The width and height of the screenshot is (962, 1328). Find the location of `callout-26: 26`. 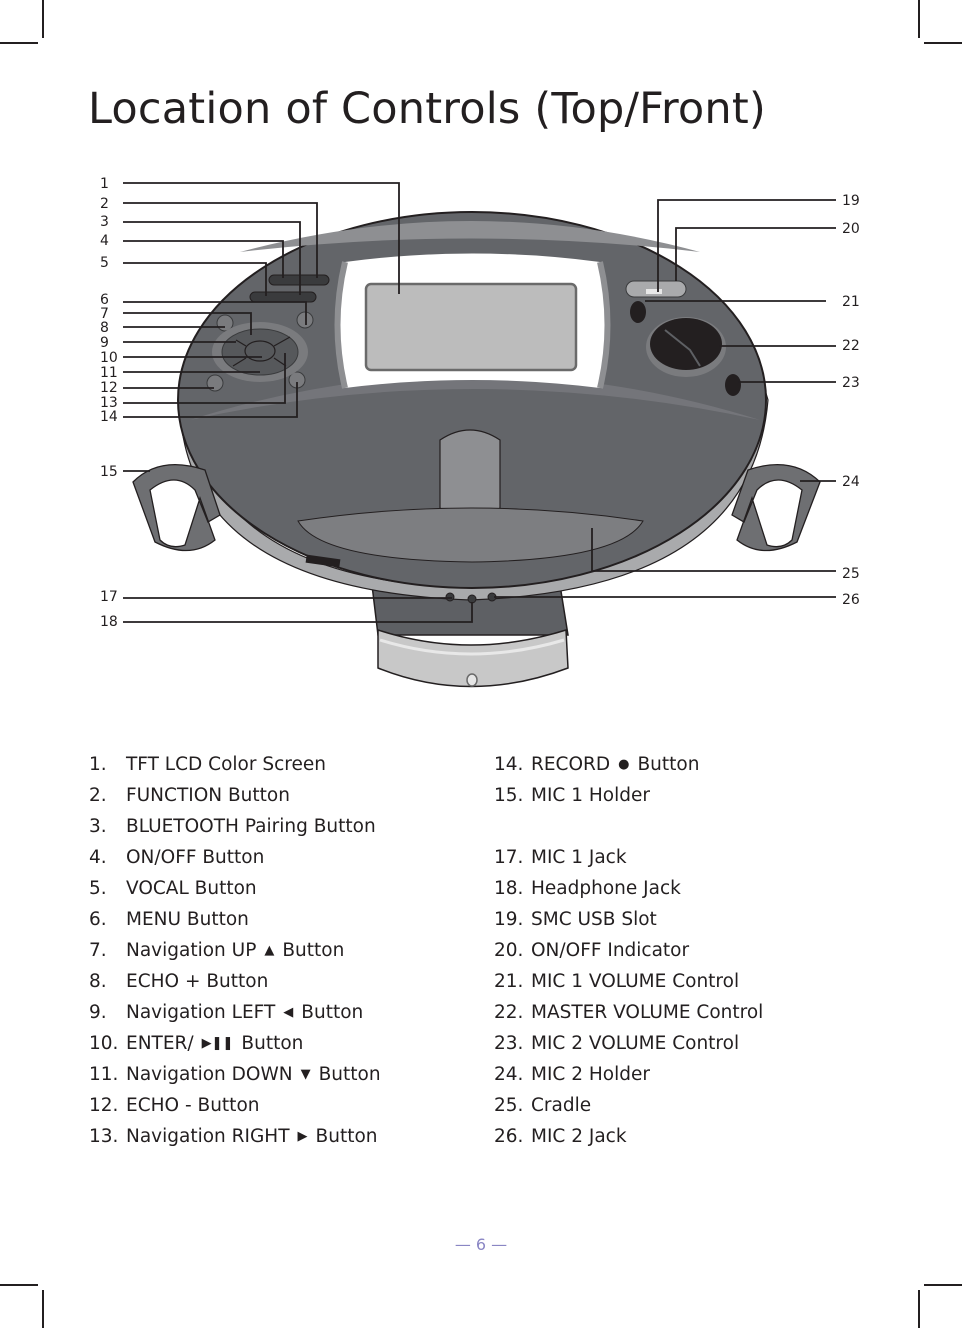

callout-26: 26 is located at coordinates (851, 600).